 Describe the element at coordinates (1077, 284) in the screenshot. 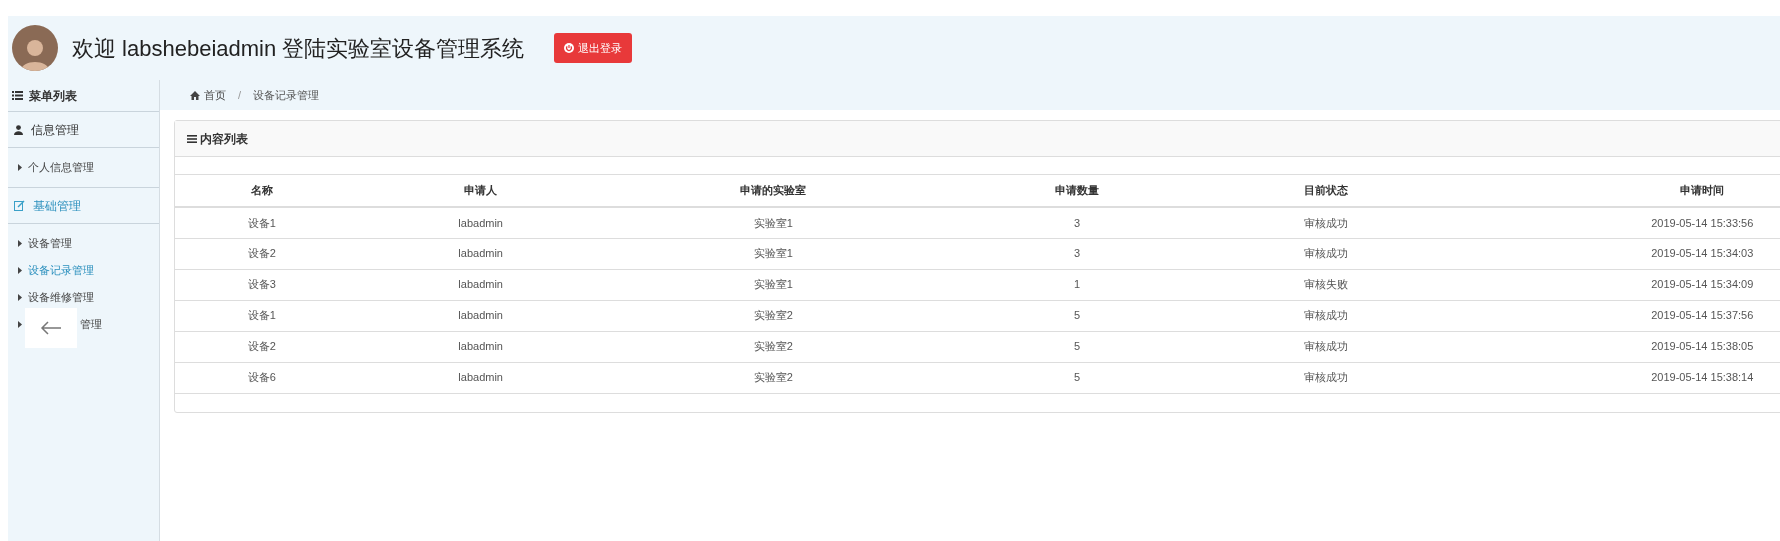

I see `table-cell: 1` at that location.